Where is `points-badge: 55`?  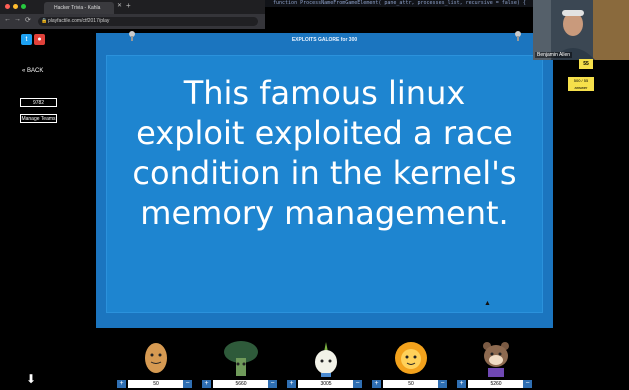 points-badge: 55 is located at coordinates (586, 64).